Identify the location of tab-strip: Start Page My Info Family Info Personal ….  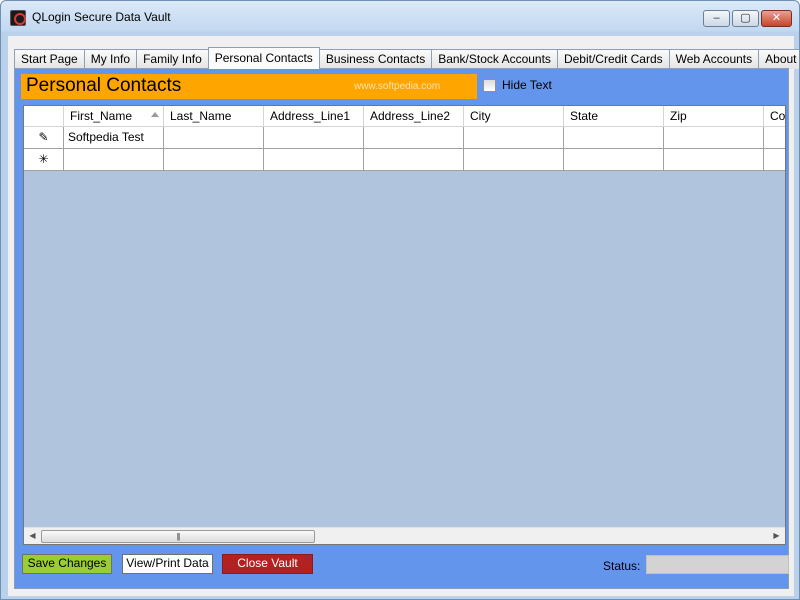
(406, 58).